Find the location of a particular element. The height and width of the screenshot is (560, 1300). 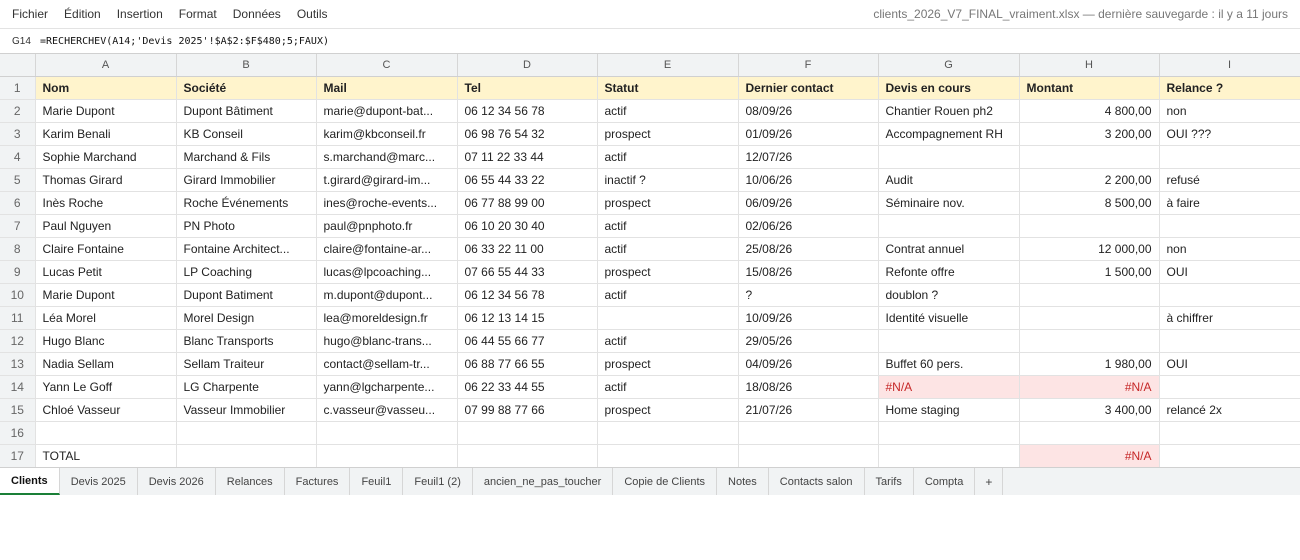

cell-g17 is located at coordinates (949, 456).